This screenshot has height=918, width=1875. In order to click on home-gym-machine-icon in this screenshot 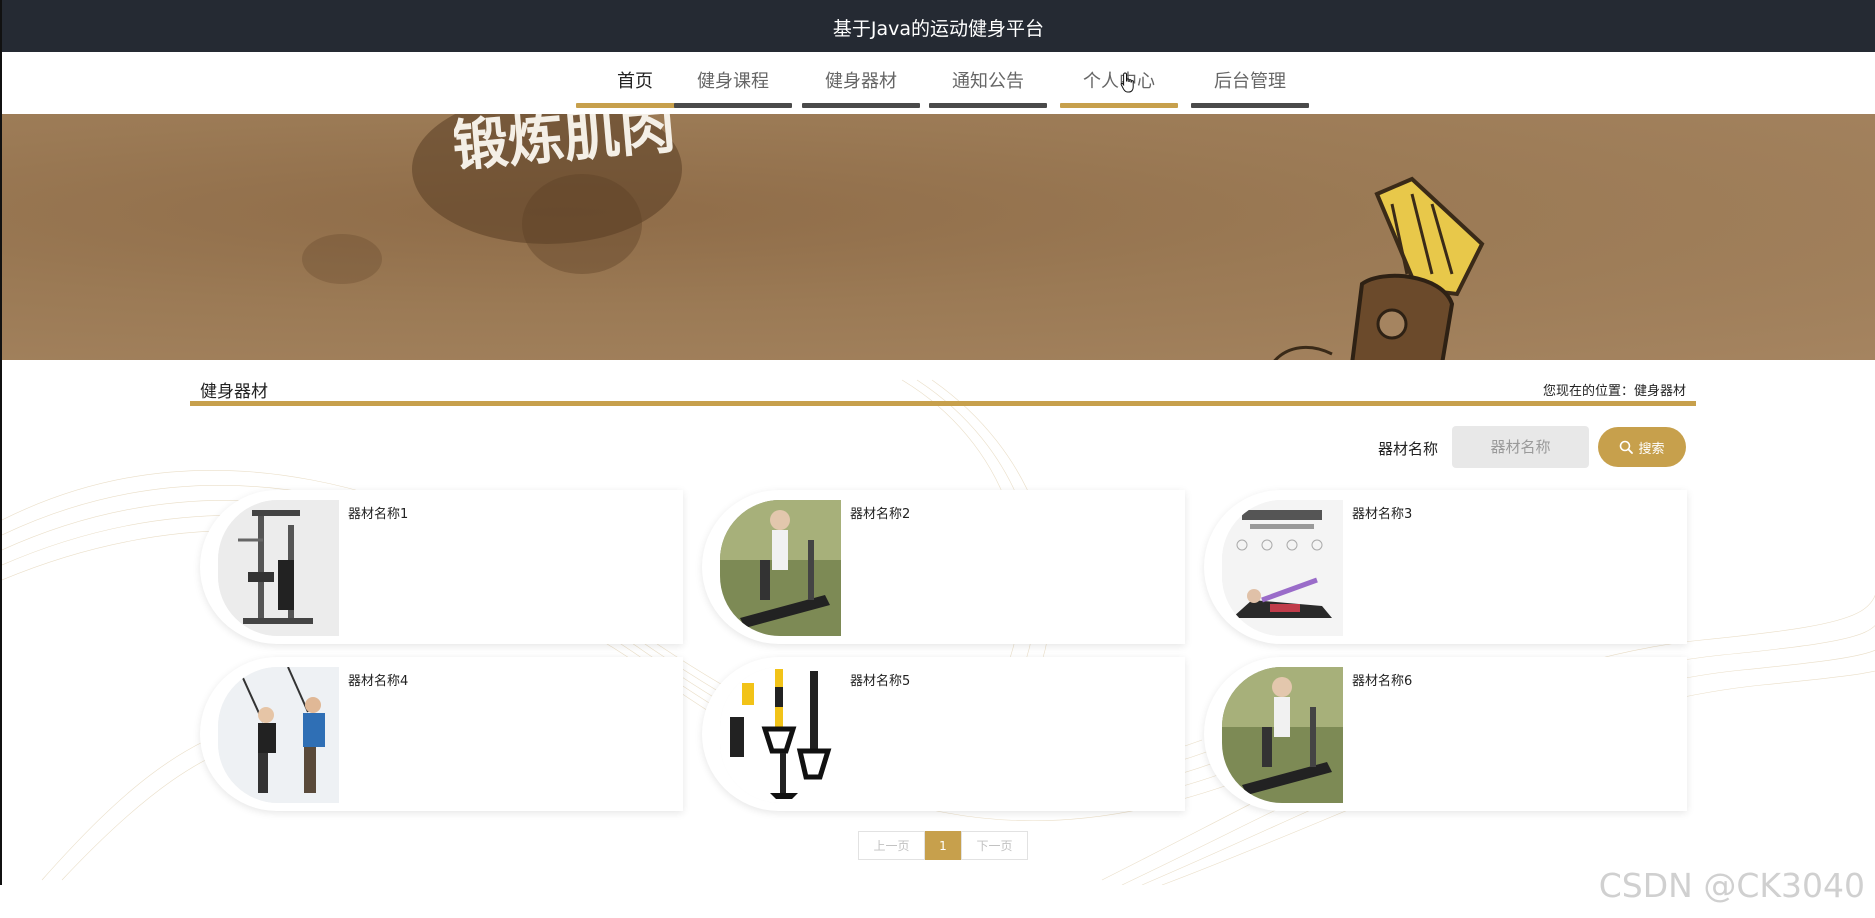, I will do `click(278, 568)`.